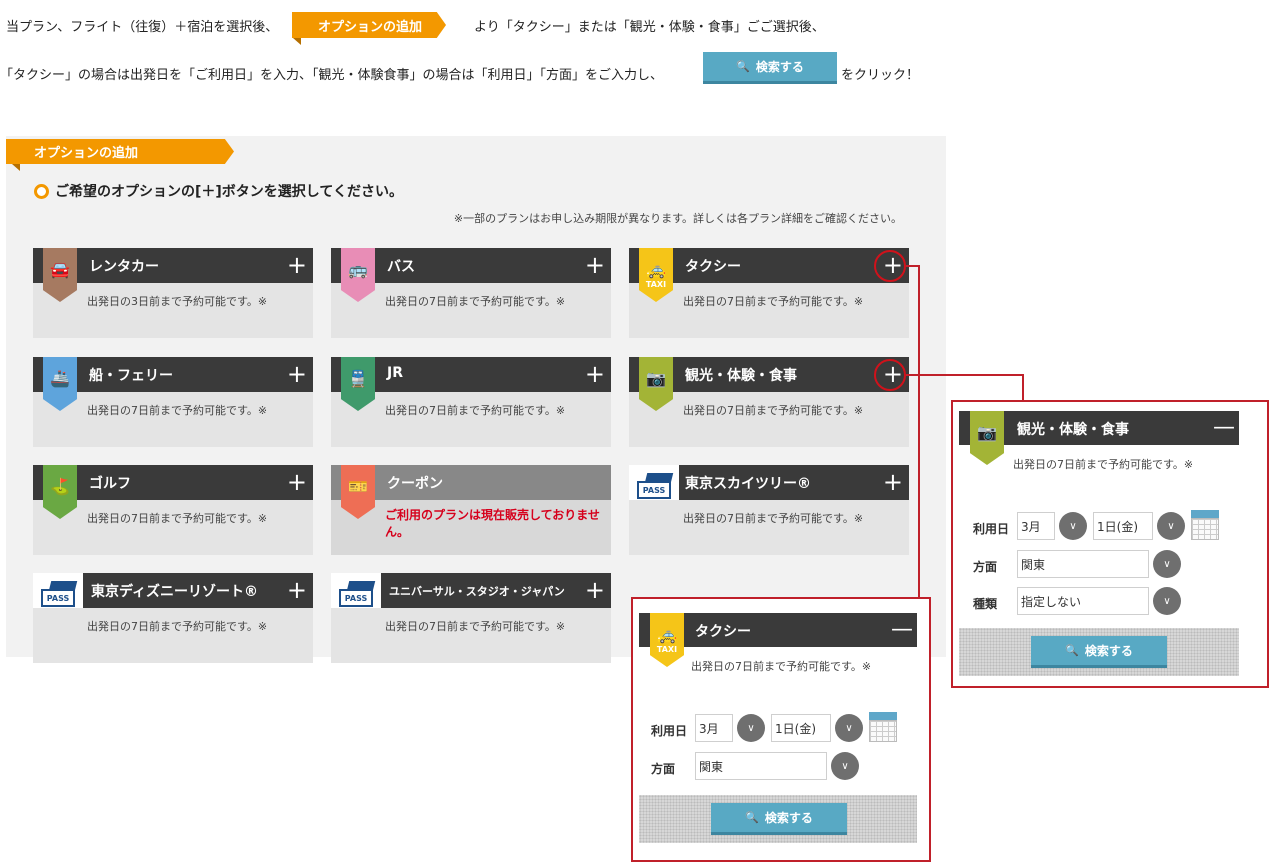  Describe the element at coordinates (713, 267) in the screenshot. I see `card-title: タクシー` at that location.